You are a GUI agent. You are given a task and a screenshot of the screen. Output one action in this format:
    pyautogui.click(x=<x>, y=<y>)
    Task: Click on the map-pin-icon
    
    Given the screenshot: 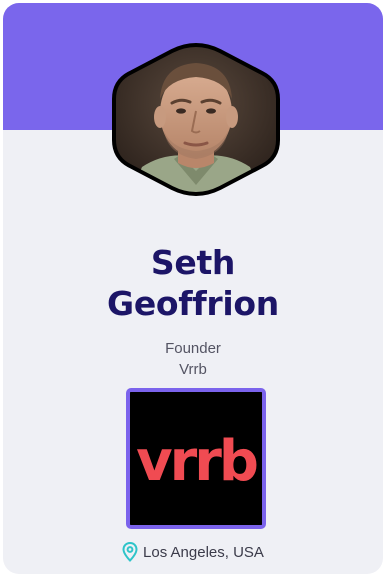 What is the action you would take?
    pyautogui.click(x=130, y=552)
    